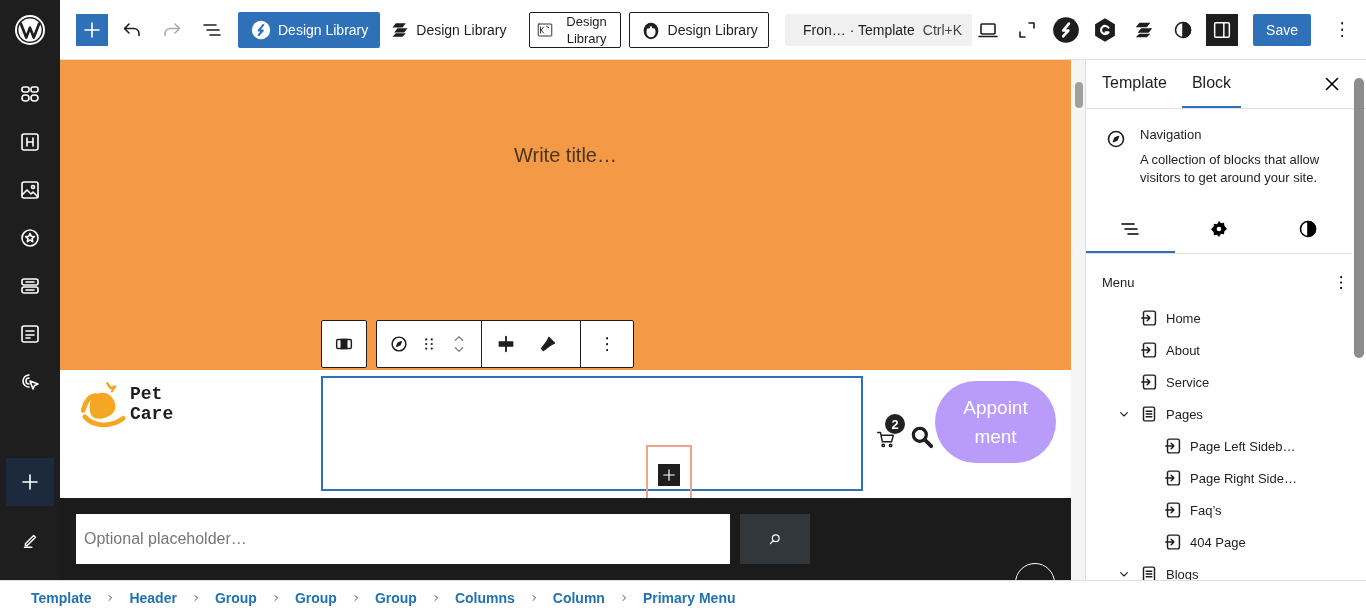  I want to click on settings-toggle-button, so click(1222, 29).